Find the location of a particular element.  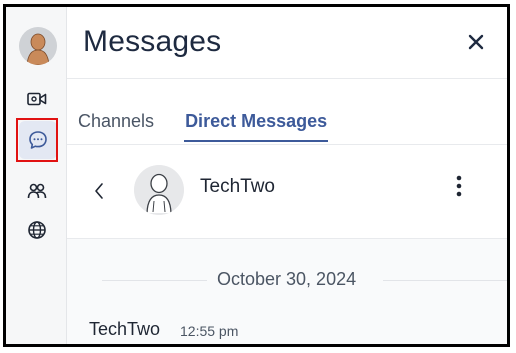

date-separator-label: October 30, 2024 is located at coordinates (287, 279).